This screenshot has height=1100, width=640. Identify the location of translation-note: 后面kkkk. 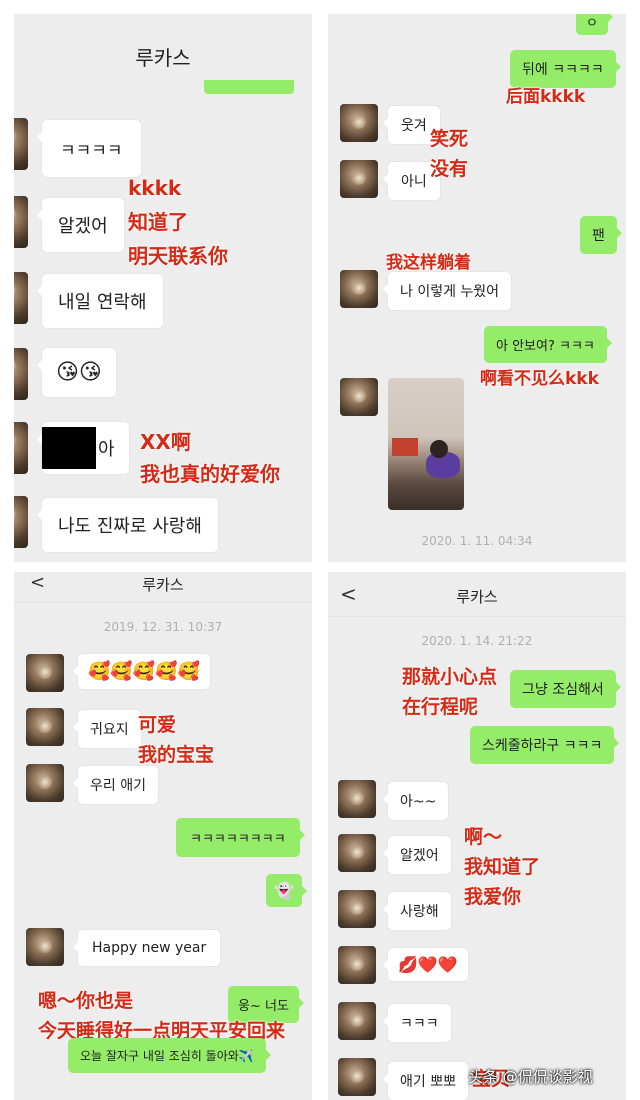
(546, 97).